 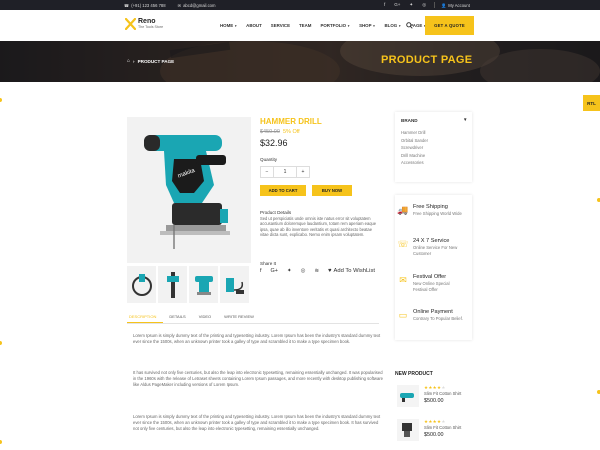 What do you see at coordinates (431, 286) in the screenshot?
I see `feature-subtitle: New Online Special Festival Offer` at bounding box center [431, 286].